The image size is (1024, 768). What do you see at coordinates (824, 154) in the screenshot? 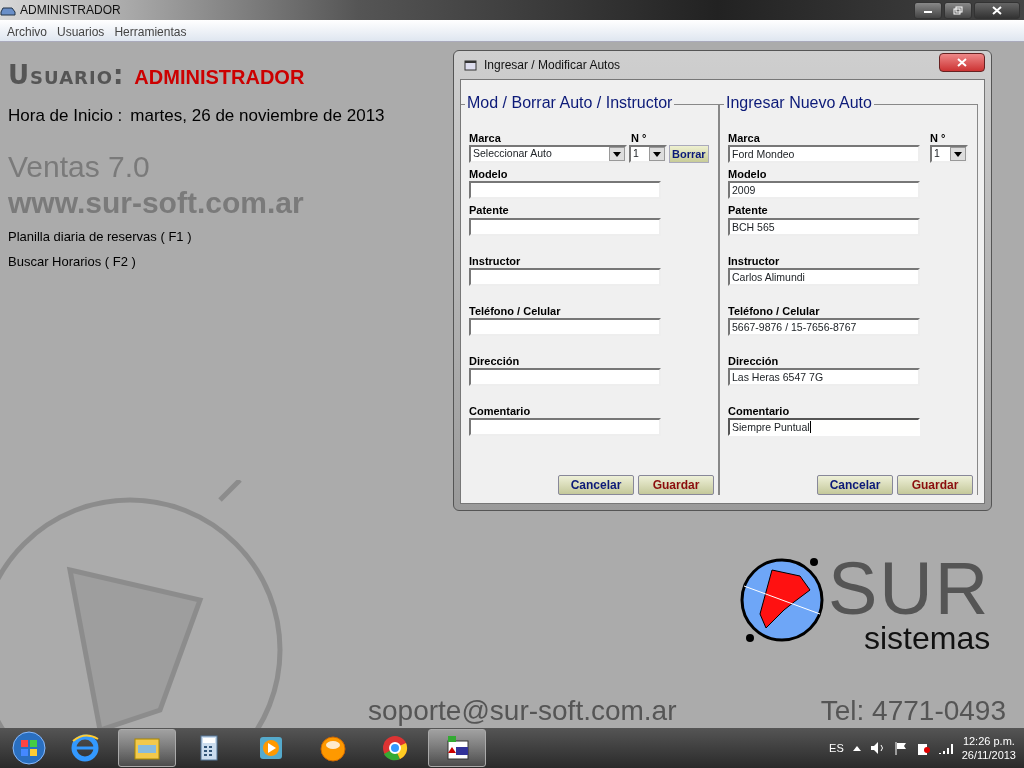
I see `input-field: Ford Mondeo` at bounding box center [824, 154].